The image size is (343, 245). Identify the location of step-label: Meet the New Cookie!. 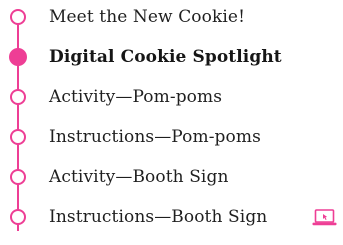
(147, 17).